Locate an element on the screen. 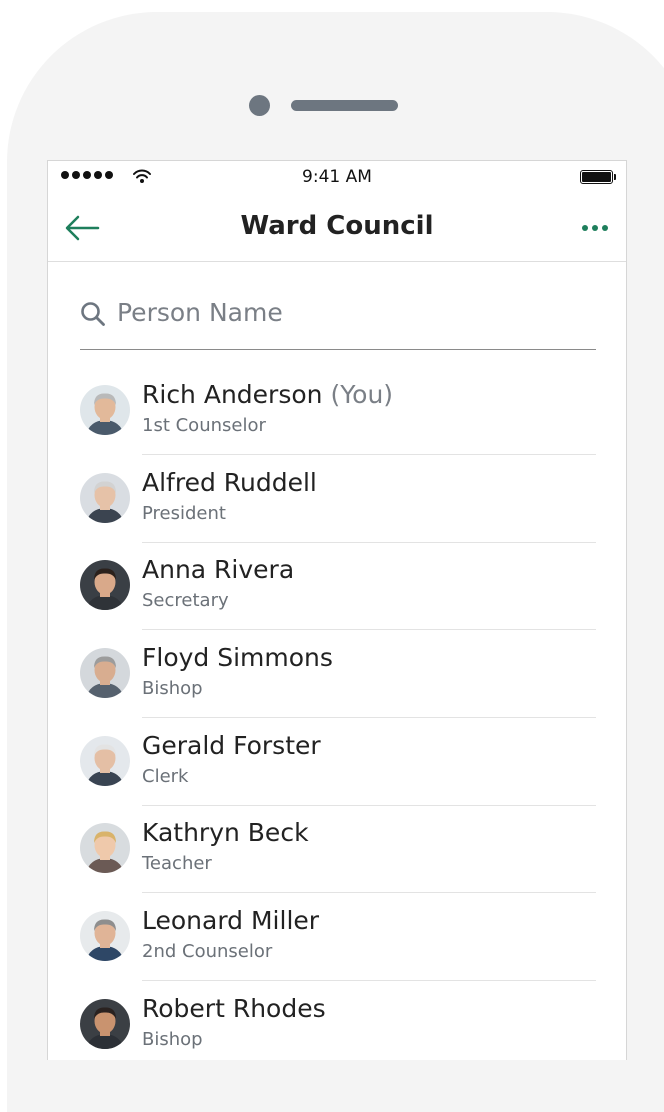  person-row: Floyd Simmons Bishop is located at coordinates (338, 674).